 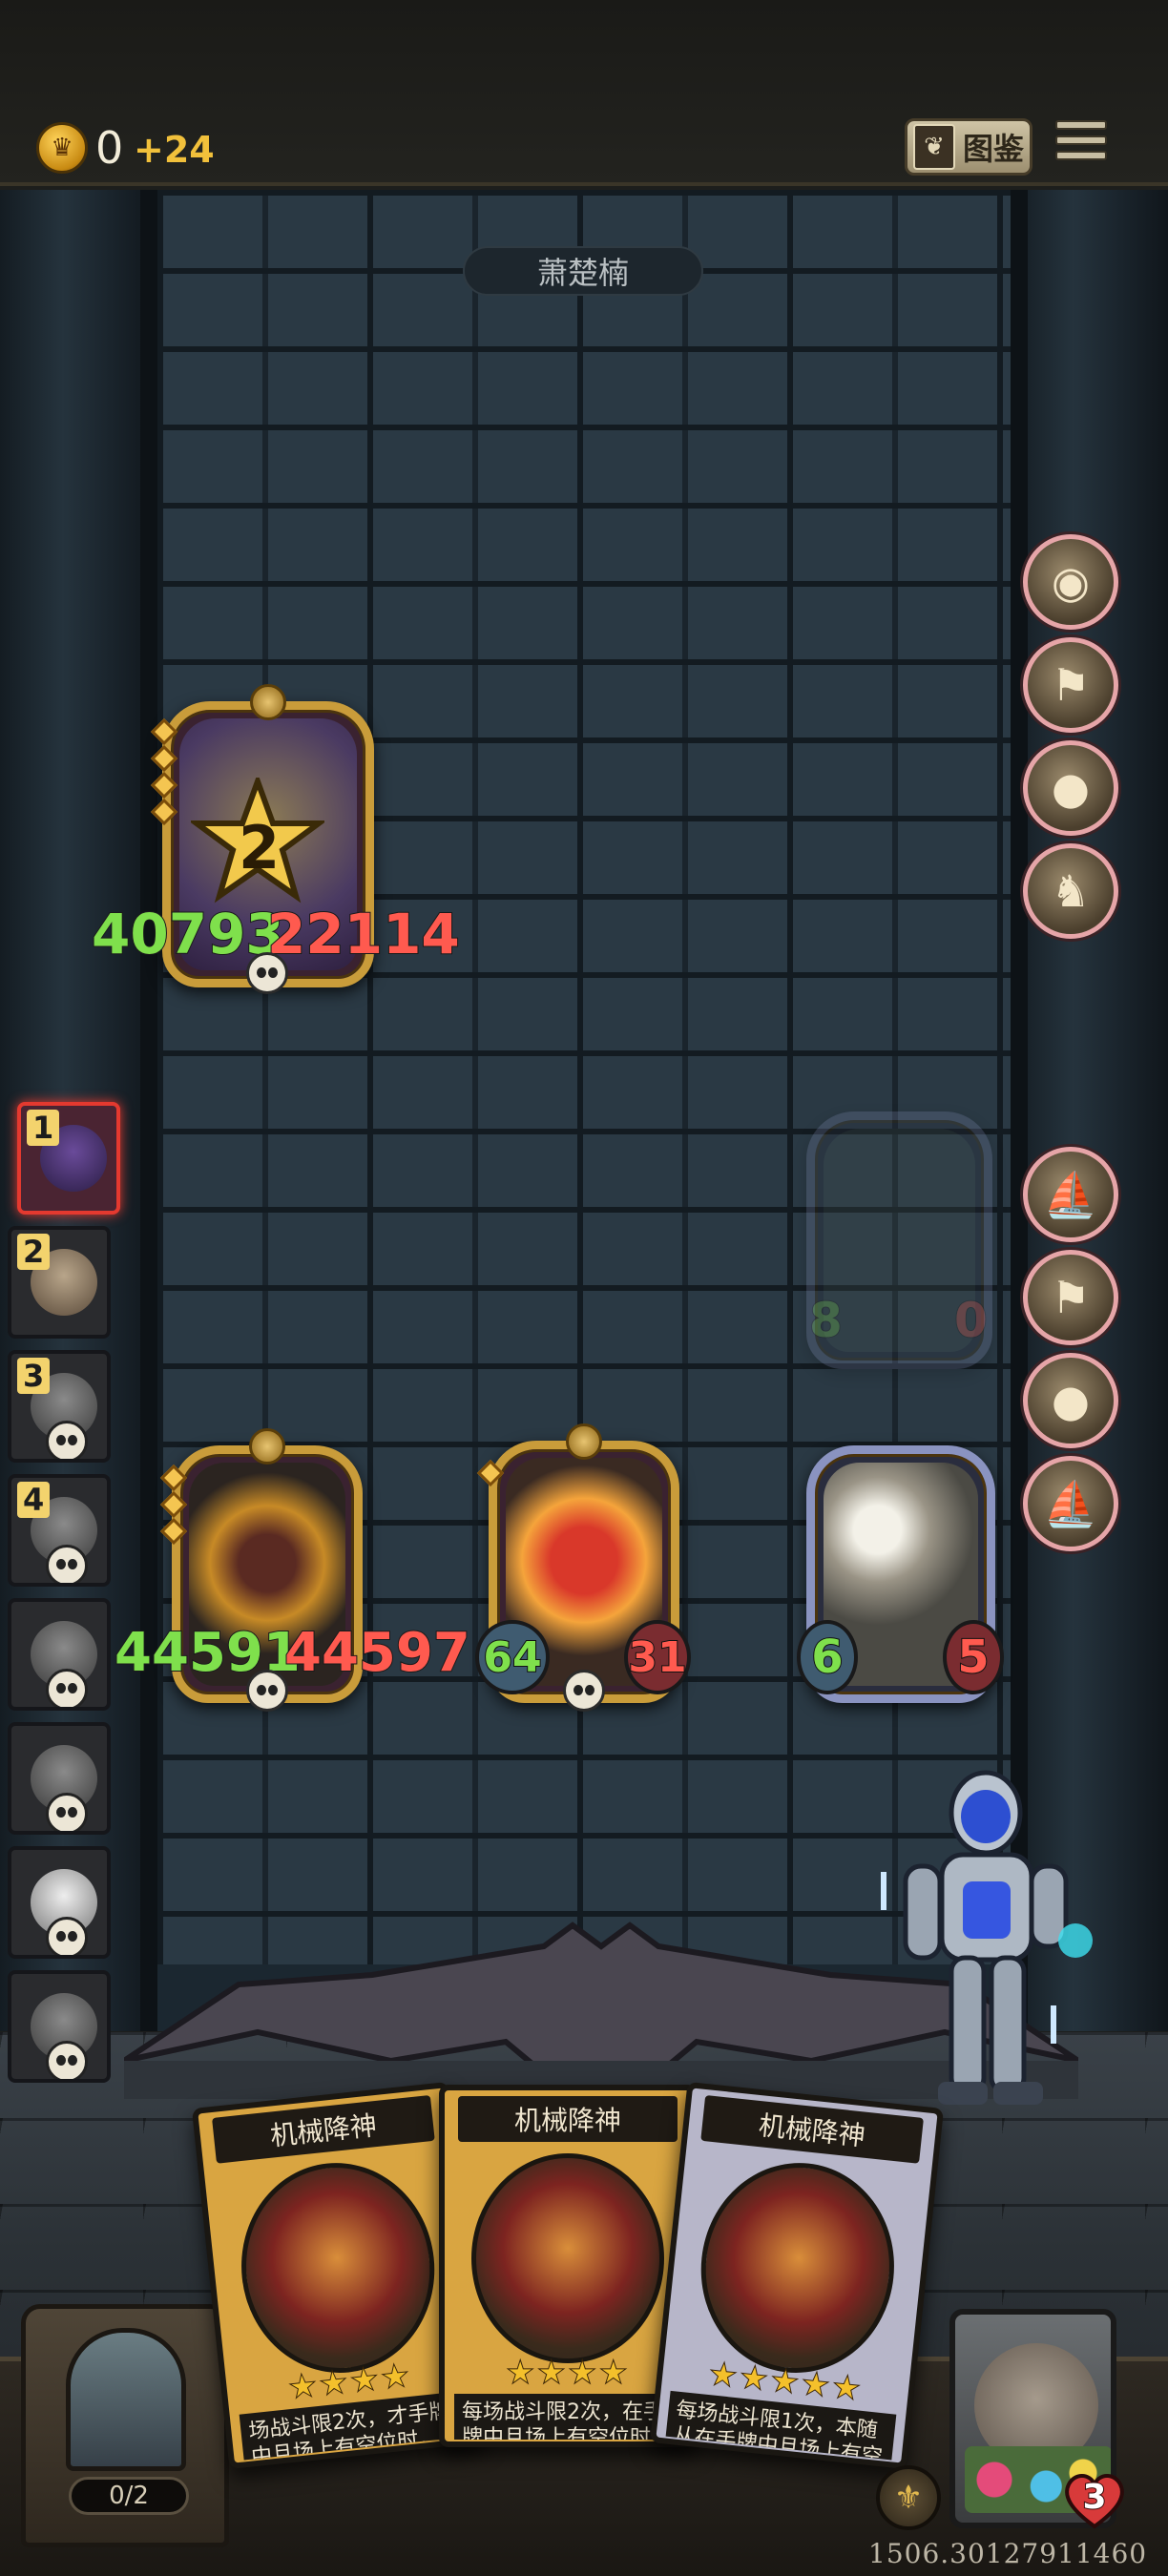 What do you see at coordinates (568, 2417) in the screenshot?
I see `card-description: 每场战斗限2次，在手牌中且场上有空位时，召唤1个本随从` at bounding box center [568, 2417].